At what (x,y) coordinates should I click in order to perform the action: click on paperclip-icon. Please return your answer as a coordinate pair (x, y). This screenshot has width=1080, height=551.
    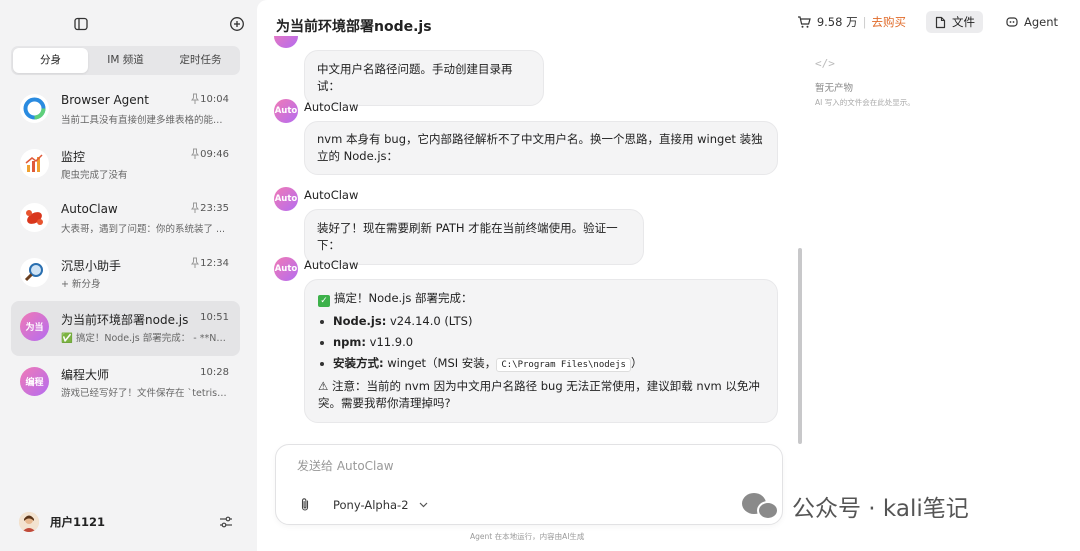
    Looking at the image, I should click on (305, 504).